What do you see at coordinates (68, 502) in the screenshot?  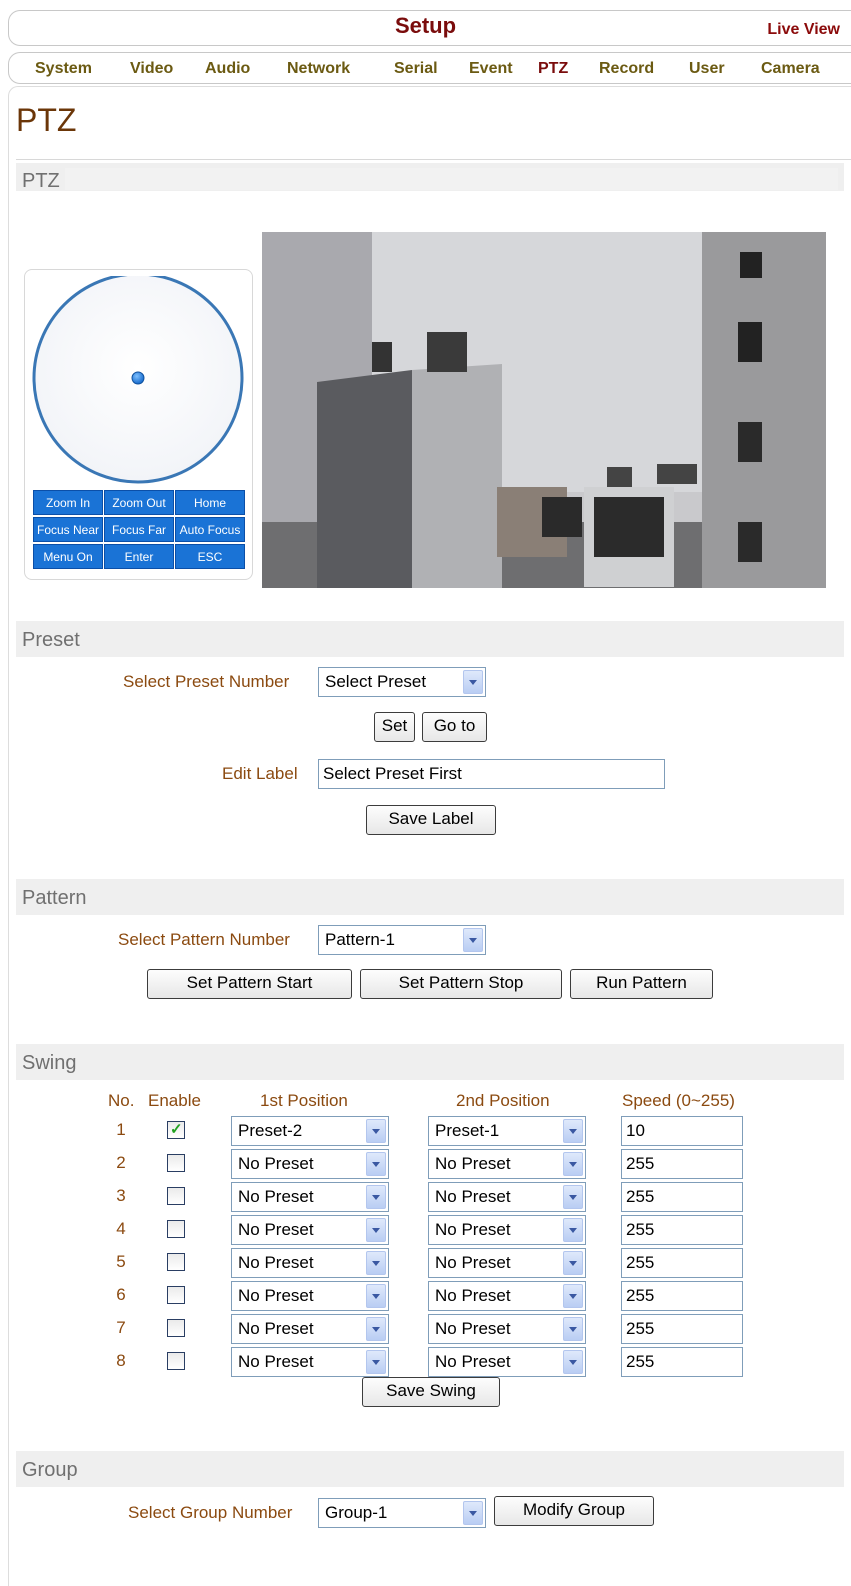 I see `zoom-in-button: Zoom In` at bounding box center [68, 502].